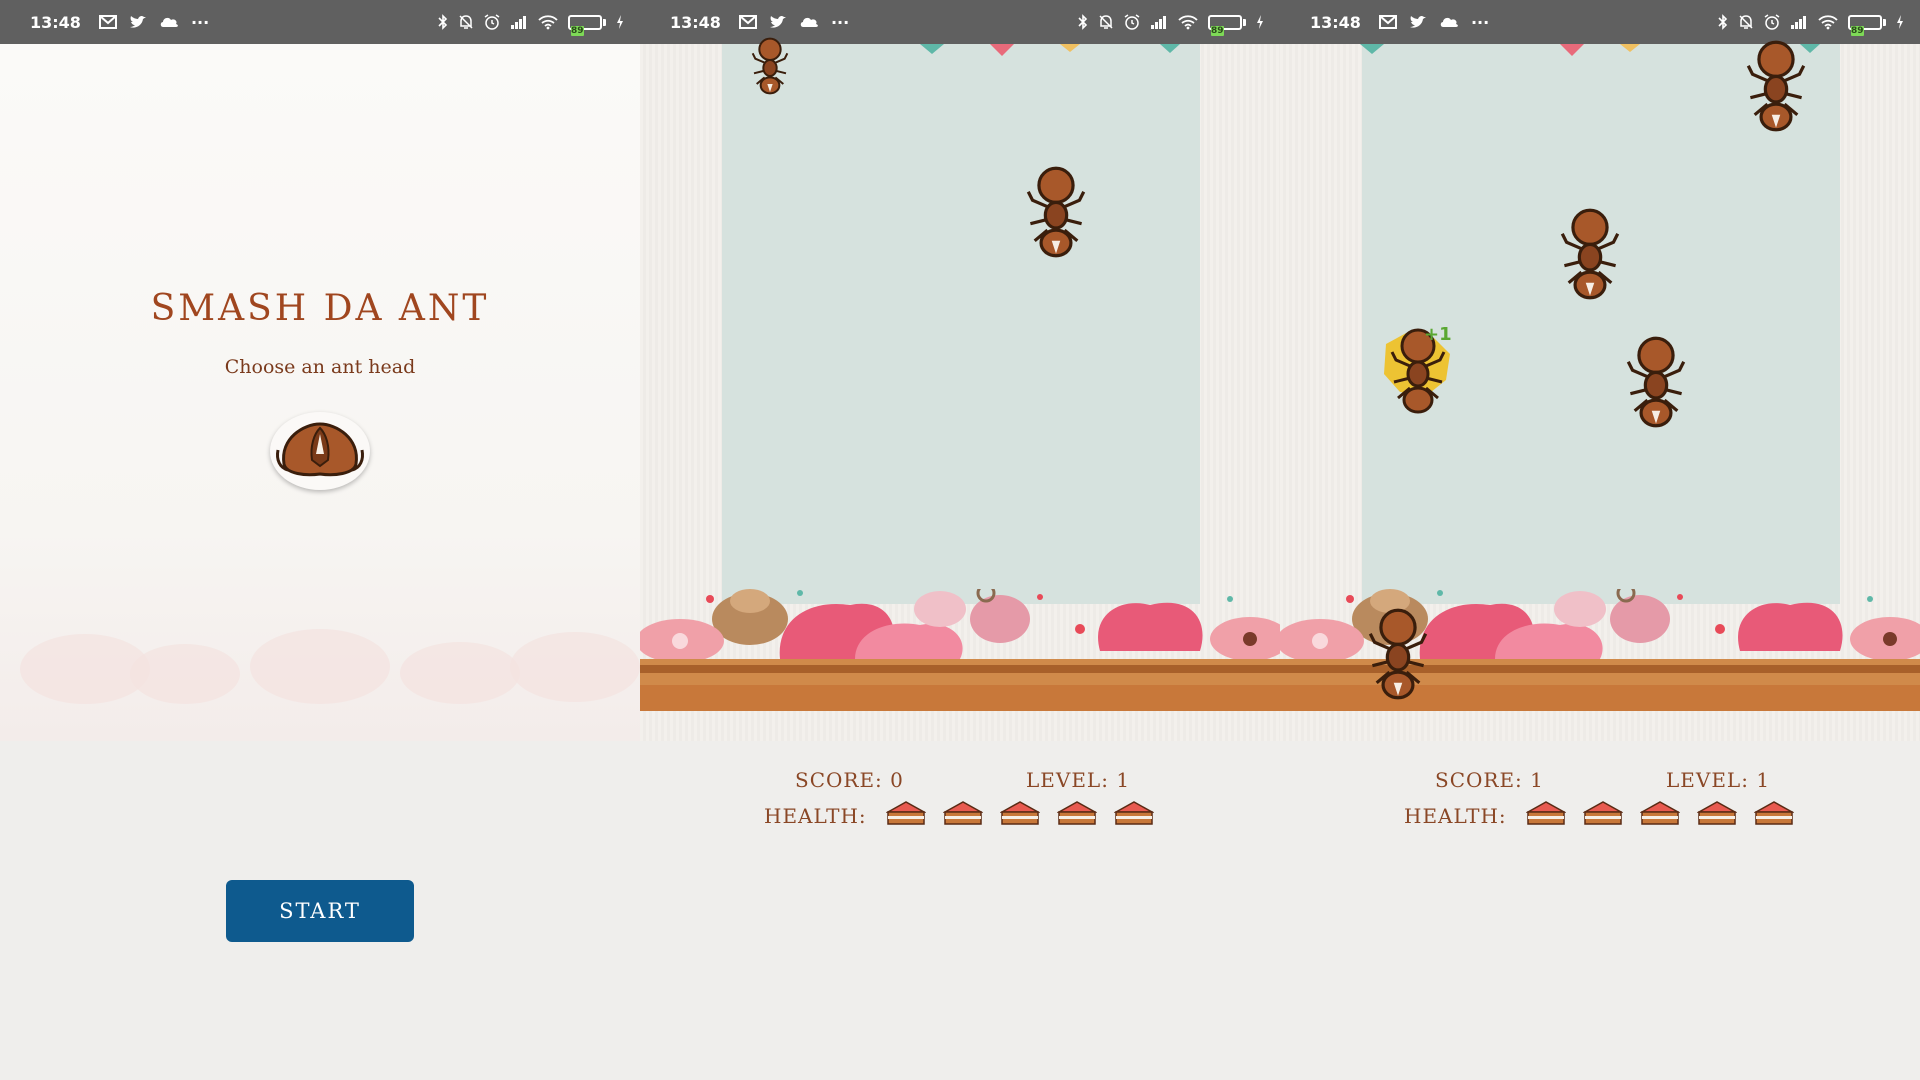 The height and width of the screenshot is (1080, 1920). I want to click on ant-head-selector, so click(320, 451).